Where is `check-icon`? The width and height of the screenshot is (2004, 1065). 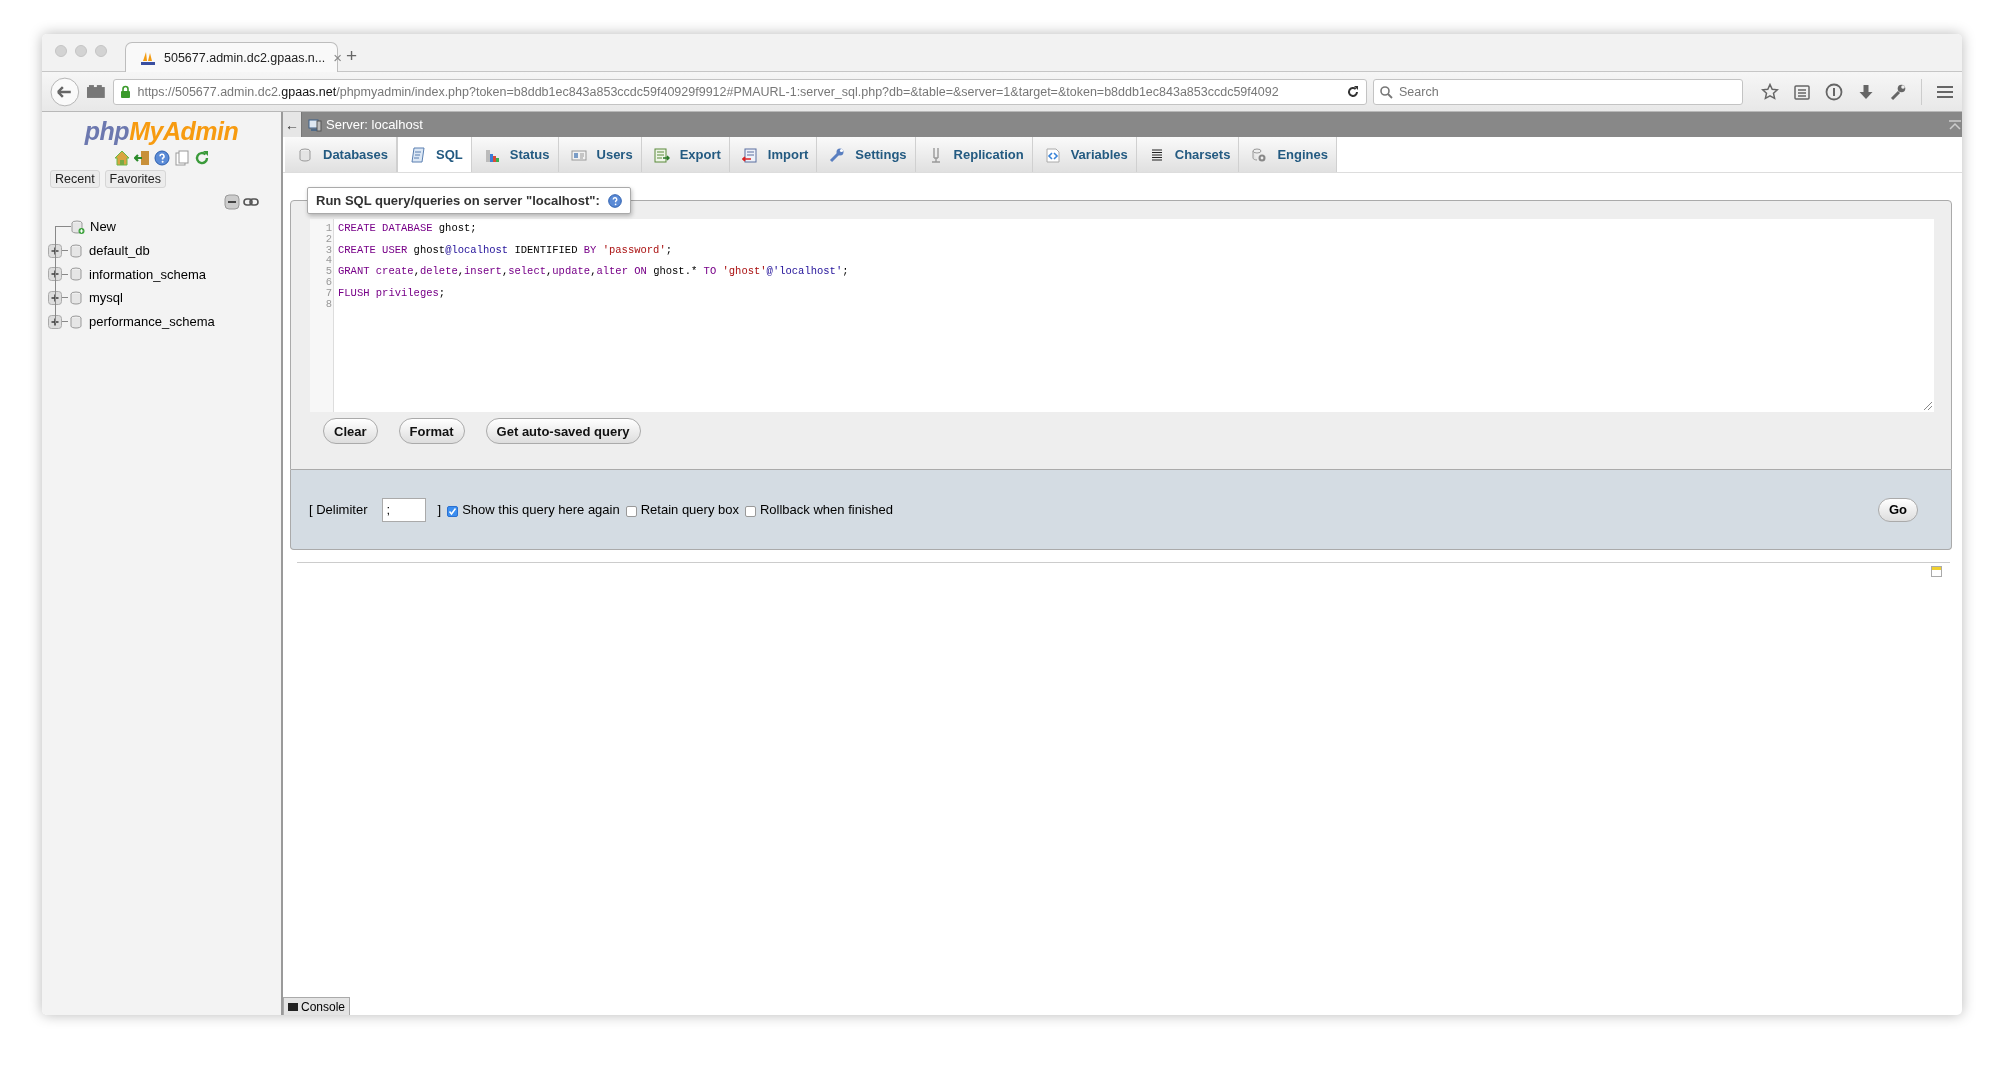 check-icon is located at coordinates (453, 511).